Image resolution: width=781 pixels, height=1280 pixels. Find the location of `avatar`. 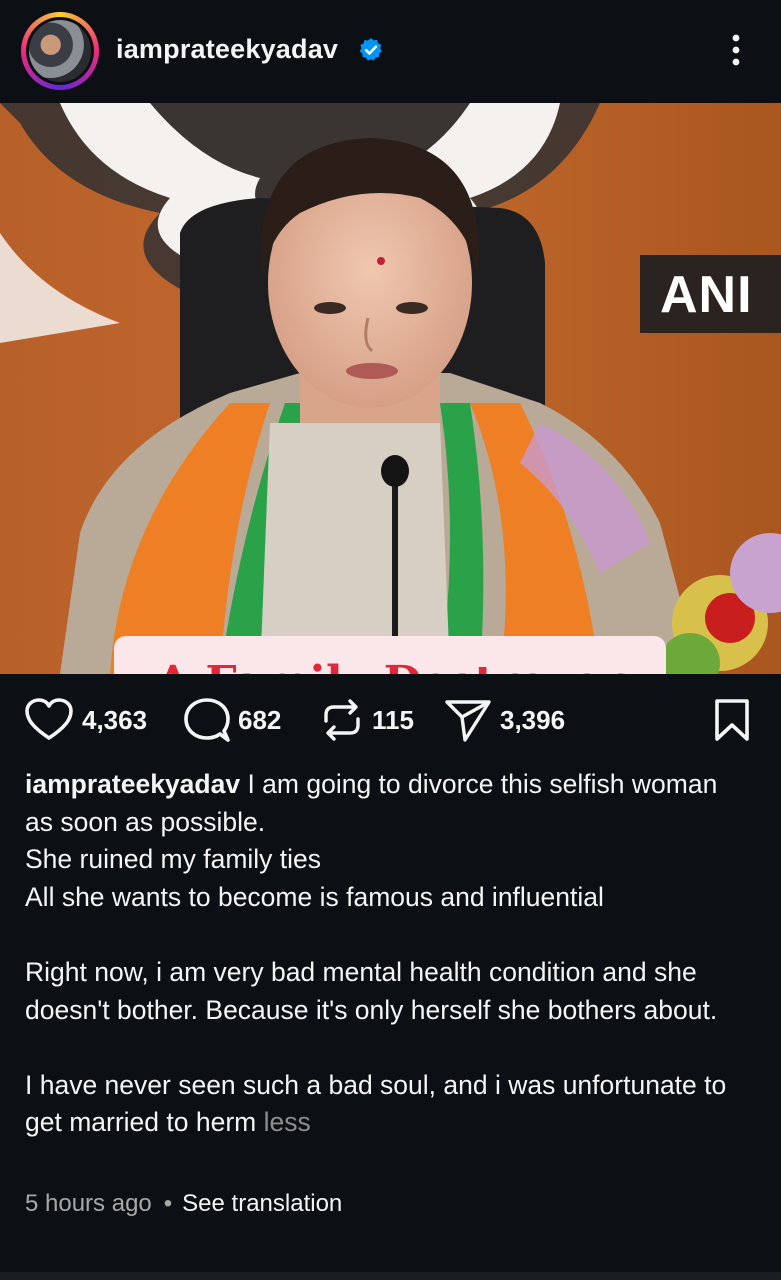

avatar is located at coordinates (60, 51).